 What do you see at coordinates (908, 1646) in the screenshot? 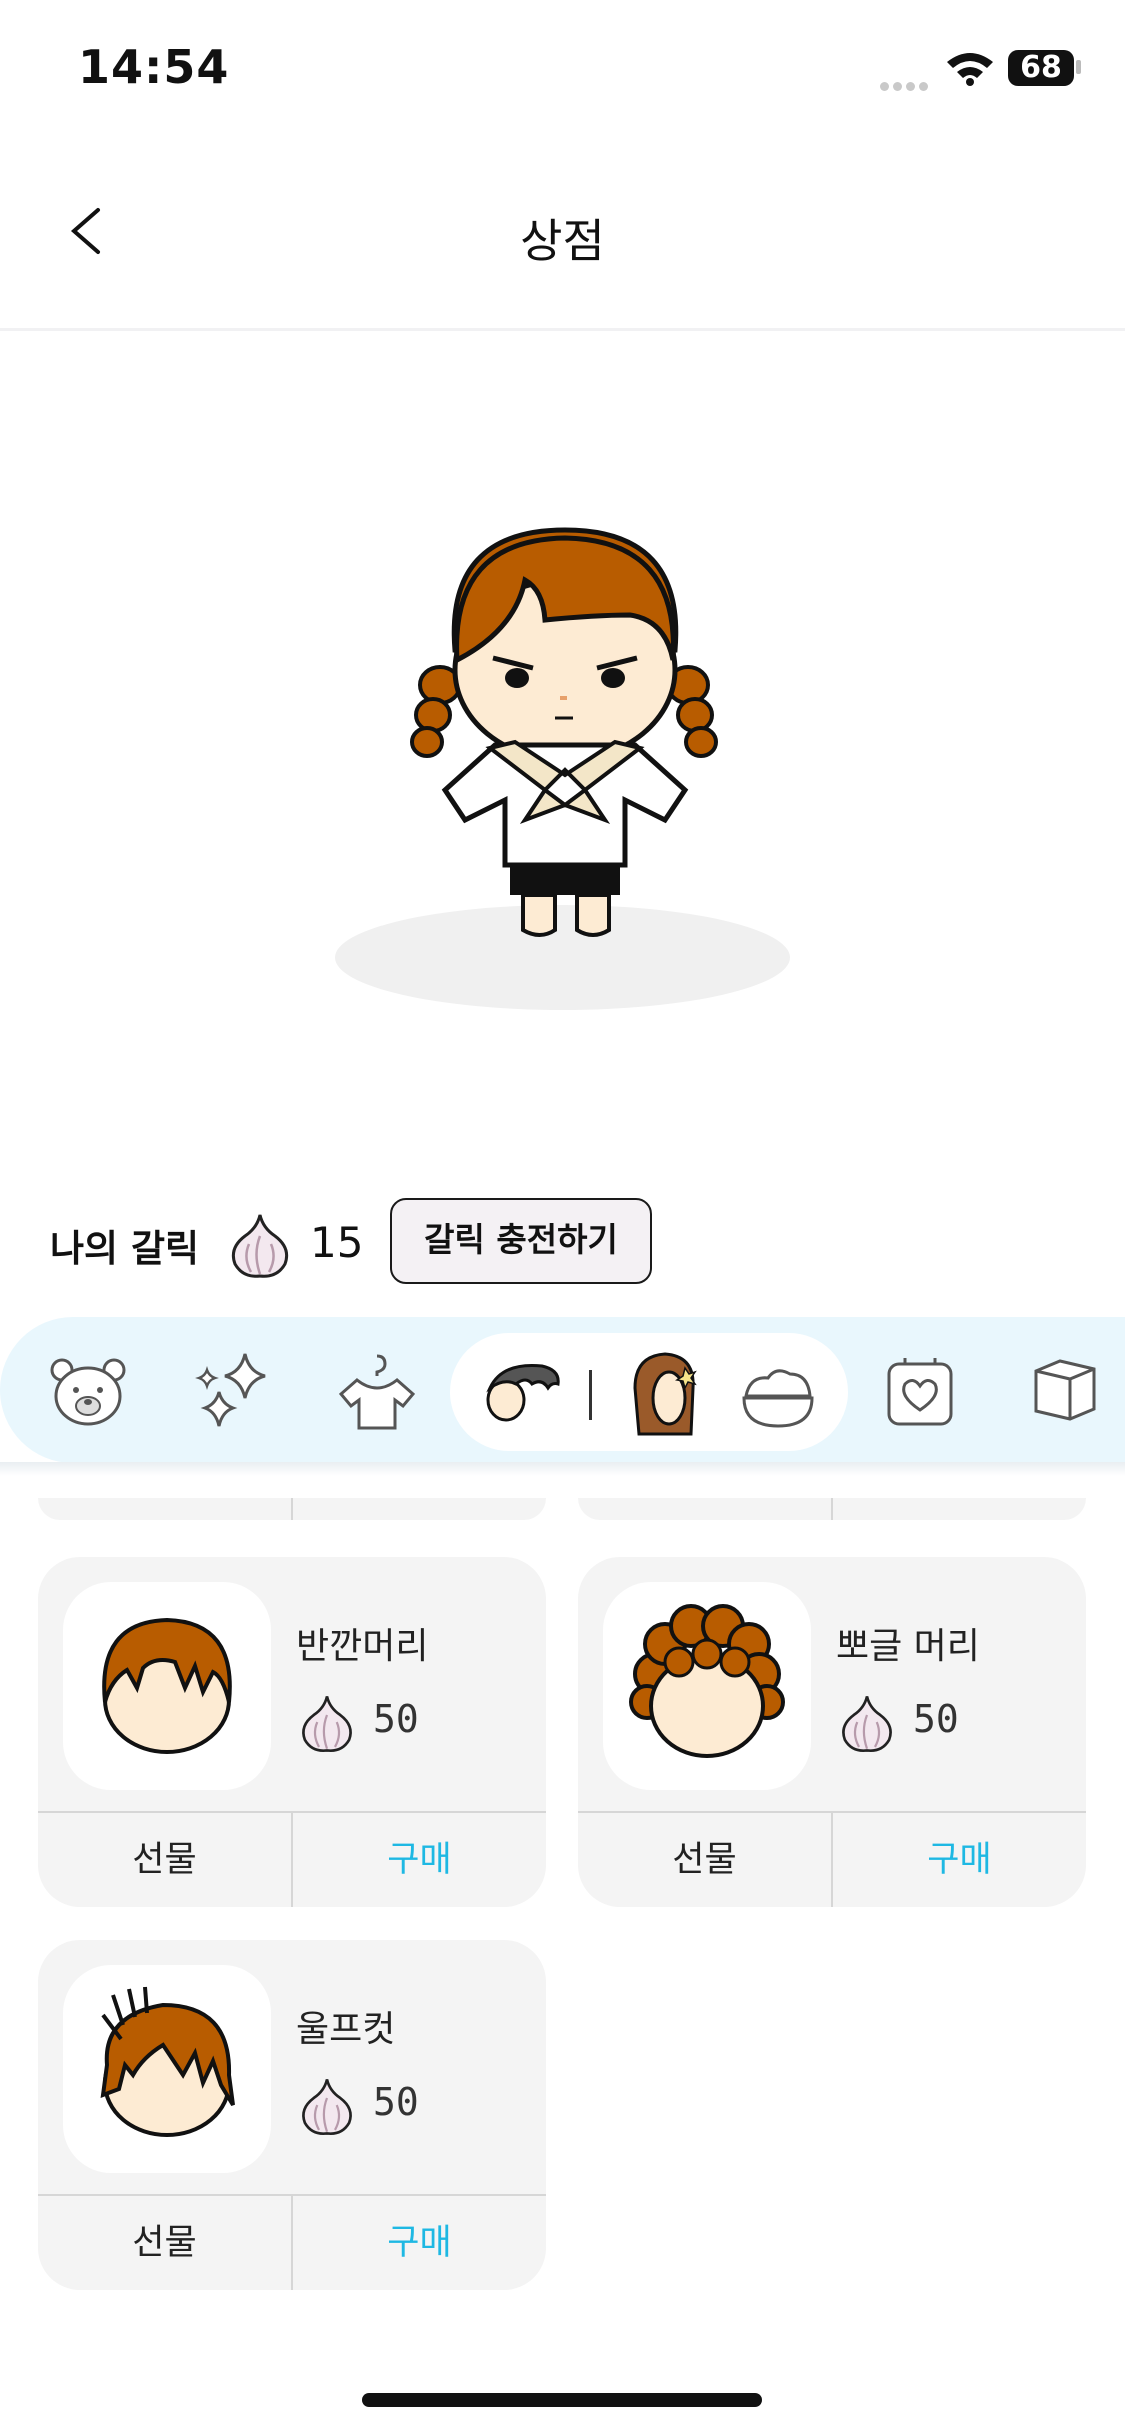
I see `item-name: 뽀글 머리` at bounding box center [908, 1646].